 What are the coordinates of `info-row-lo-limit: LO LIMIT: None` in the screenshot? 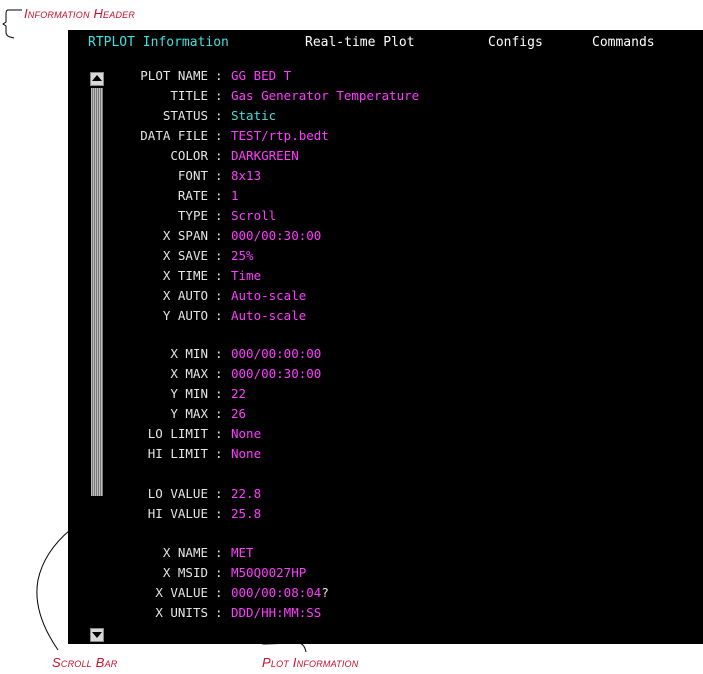 It's located at (368, 436).